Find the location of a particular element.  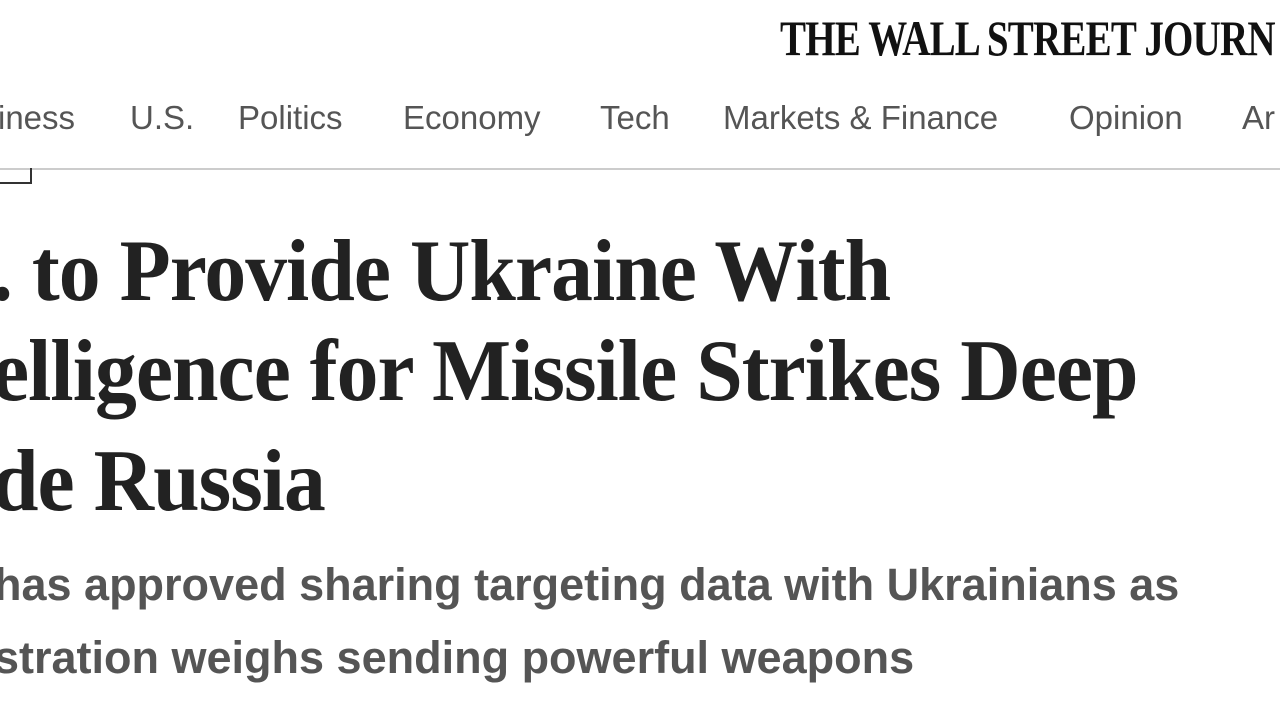

nav-item-tech: Tech is located at coordinates (635, 118).